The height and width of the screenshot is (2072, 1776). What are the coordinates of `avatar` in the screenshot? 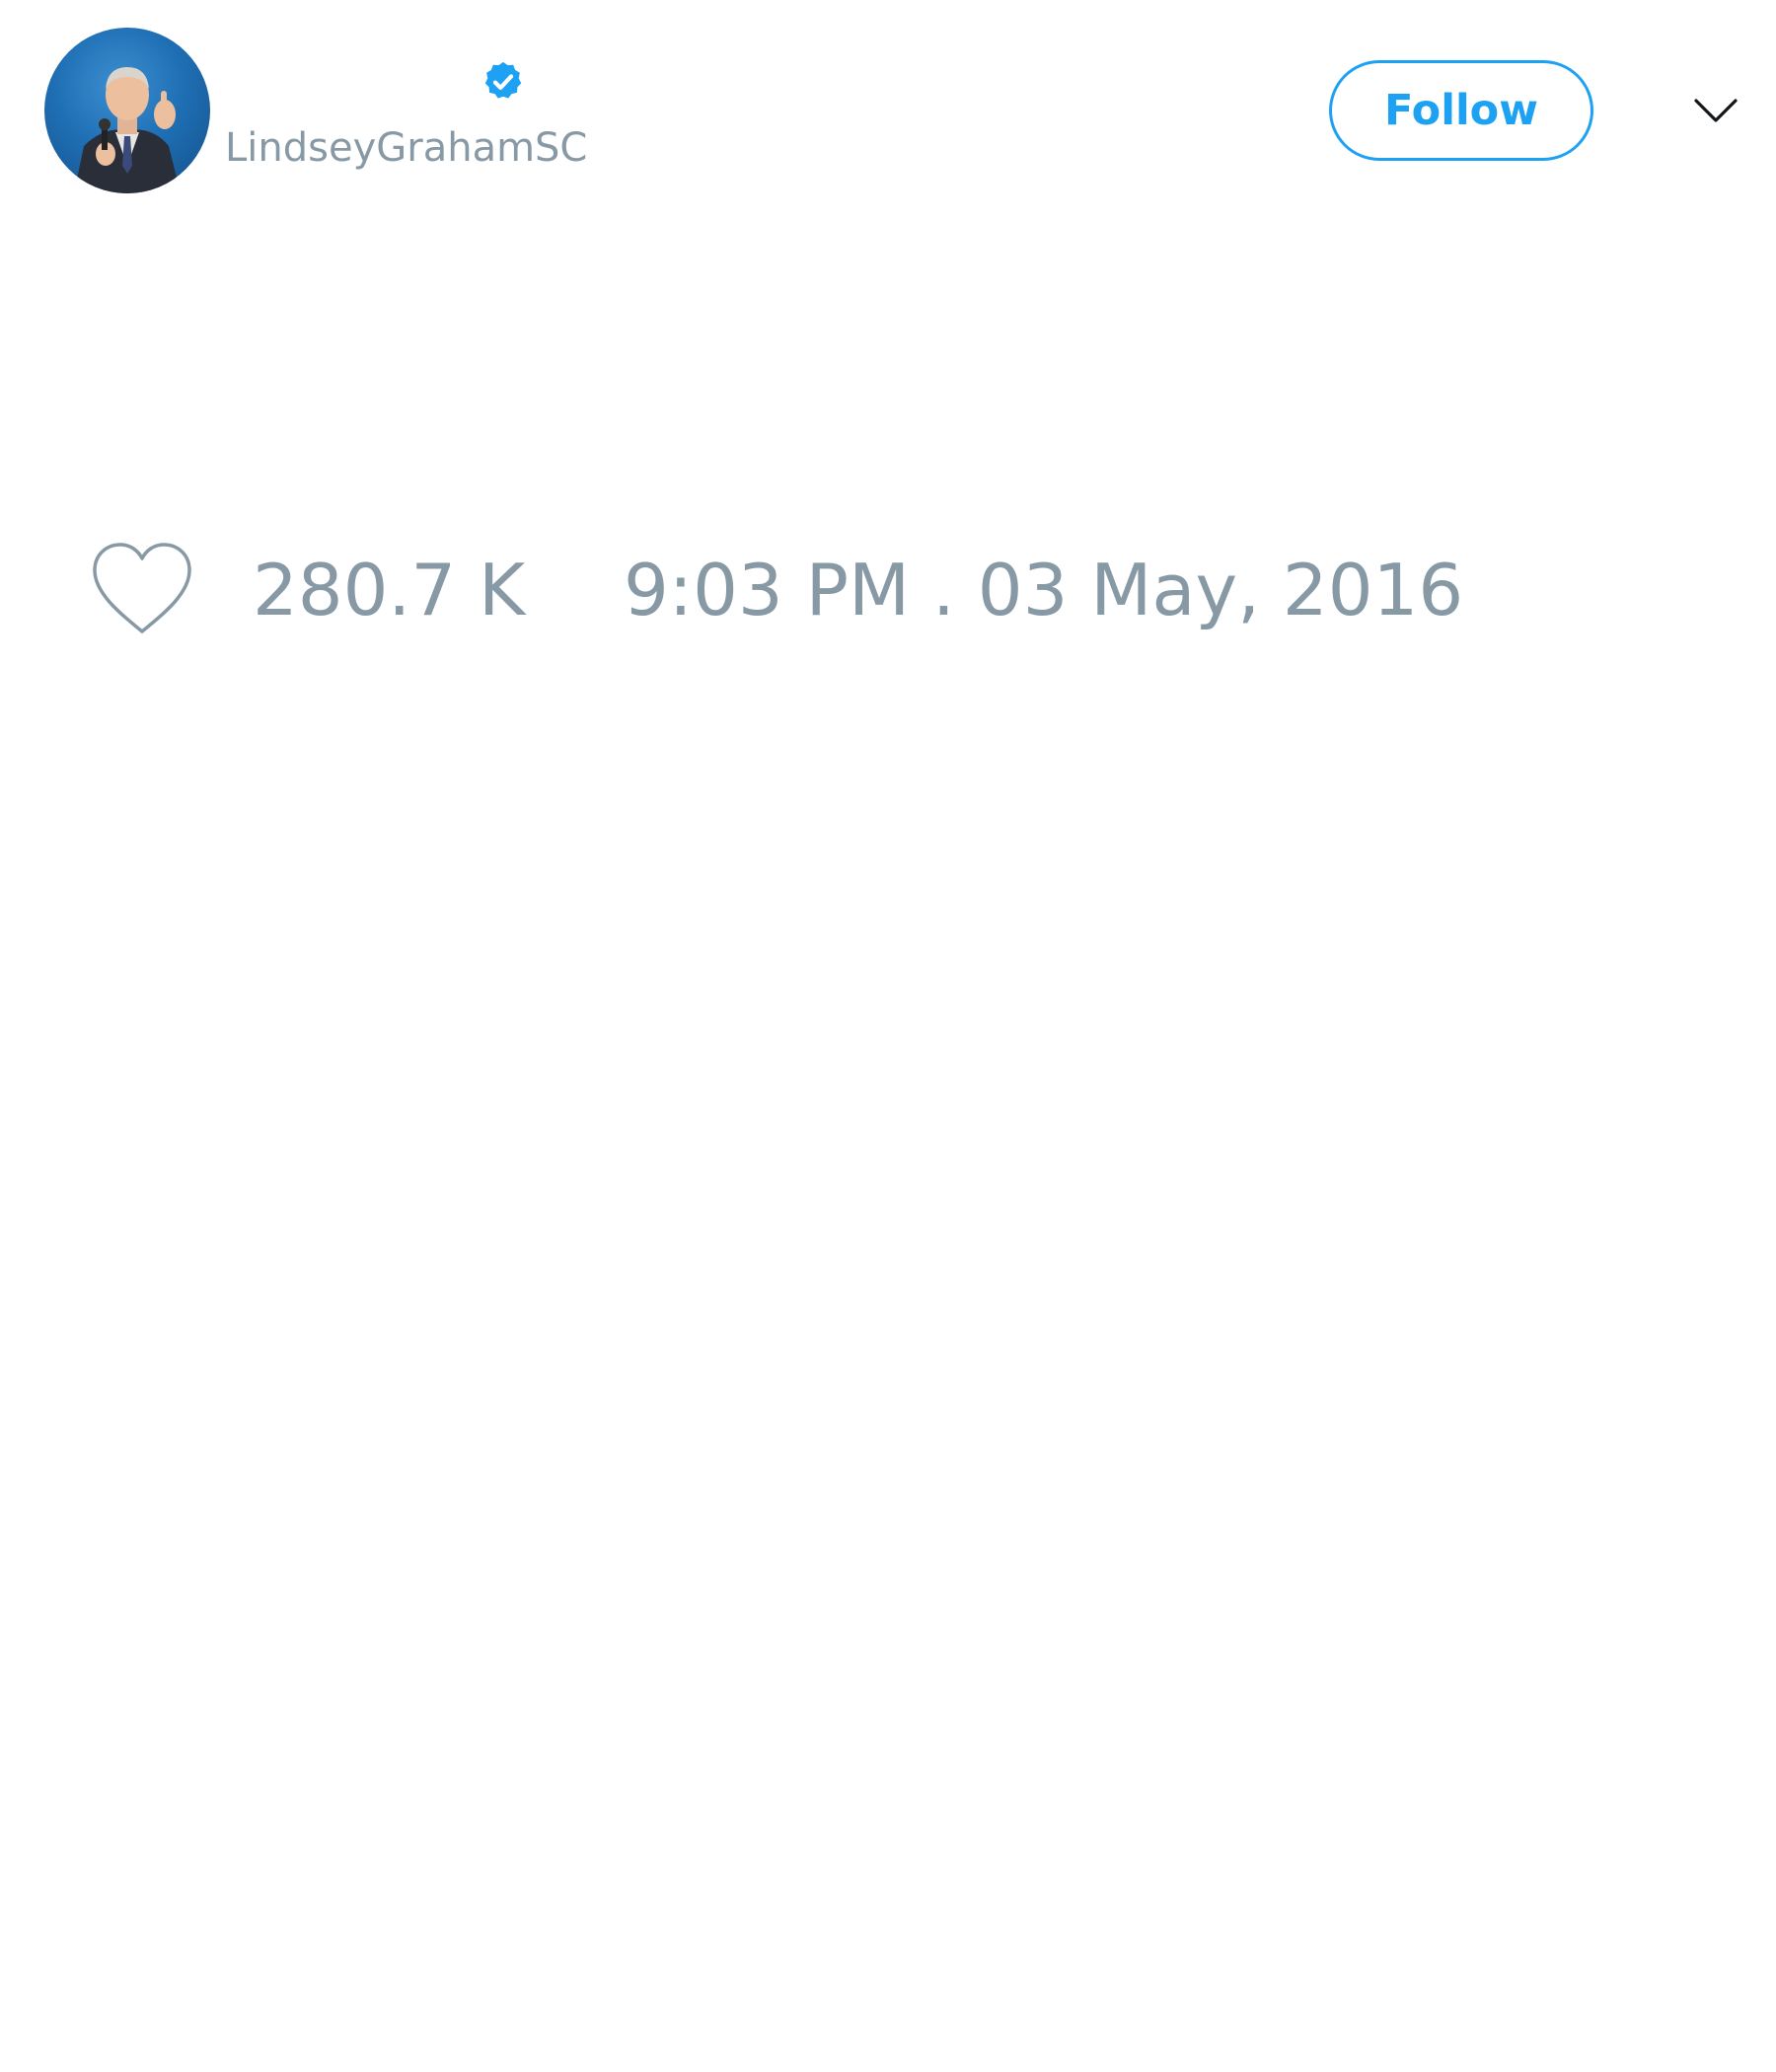 It's located at (127, 111).